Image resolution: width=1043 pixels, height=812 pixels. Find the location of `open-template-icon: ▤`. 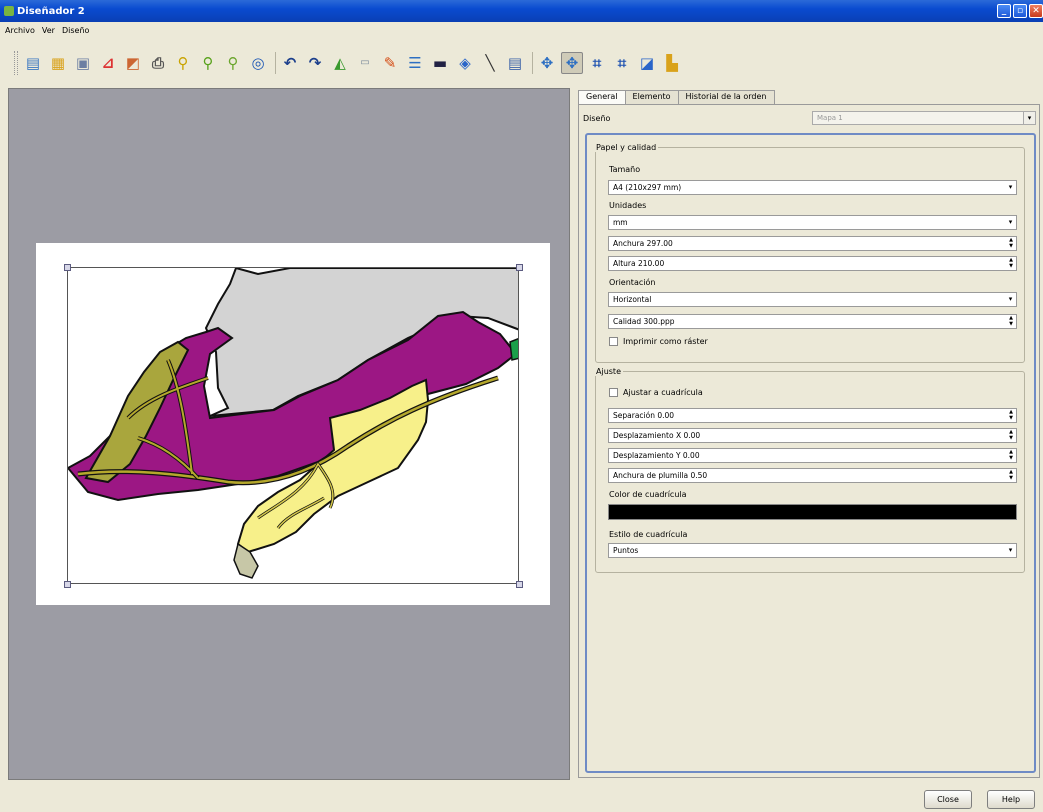

open-template-icon: ▤ is located at coordinates (33, 63).